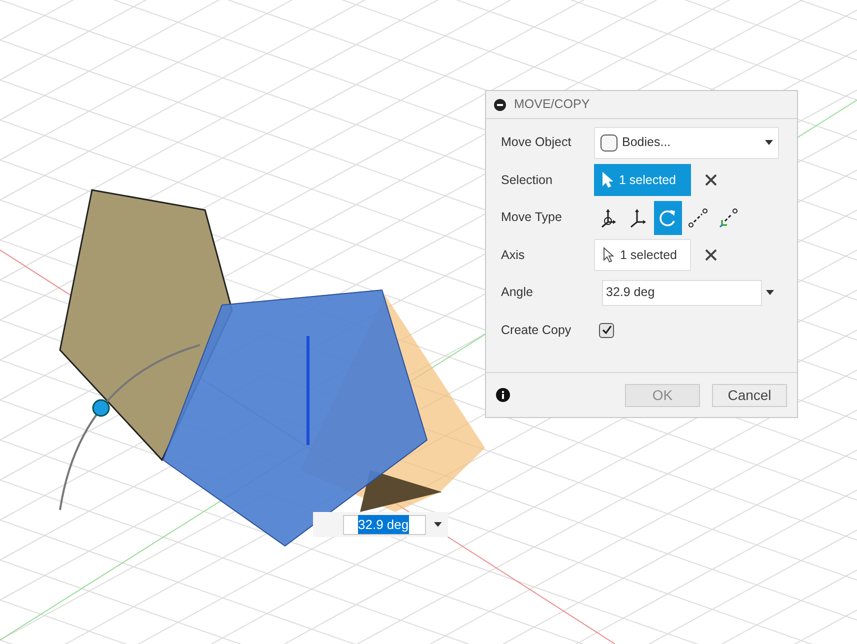  I want to click on dialog-title: MOVE/COPY, so click(552, 105).